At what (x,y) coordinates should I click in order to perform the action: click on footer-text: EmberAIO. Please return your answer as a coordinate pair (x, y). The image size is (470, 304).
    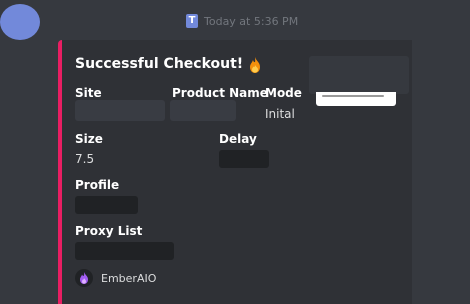
    Looking at the image, I should click on (129, 278).